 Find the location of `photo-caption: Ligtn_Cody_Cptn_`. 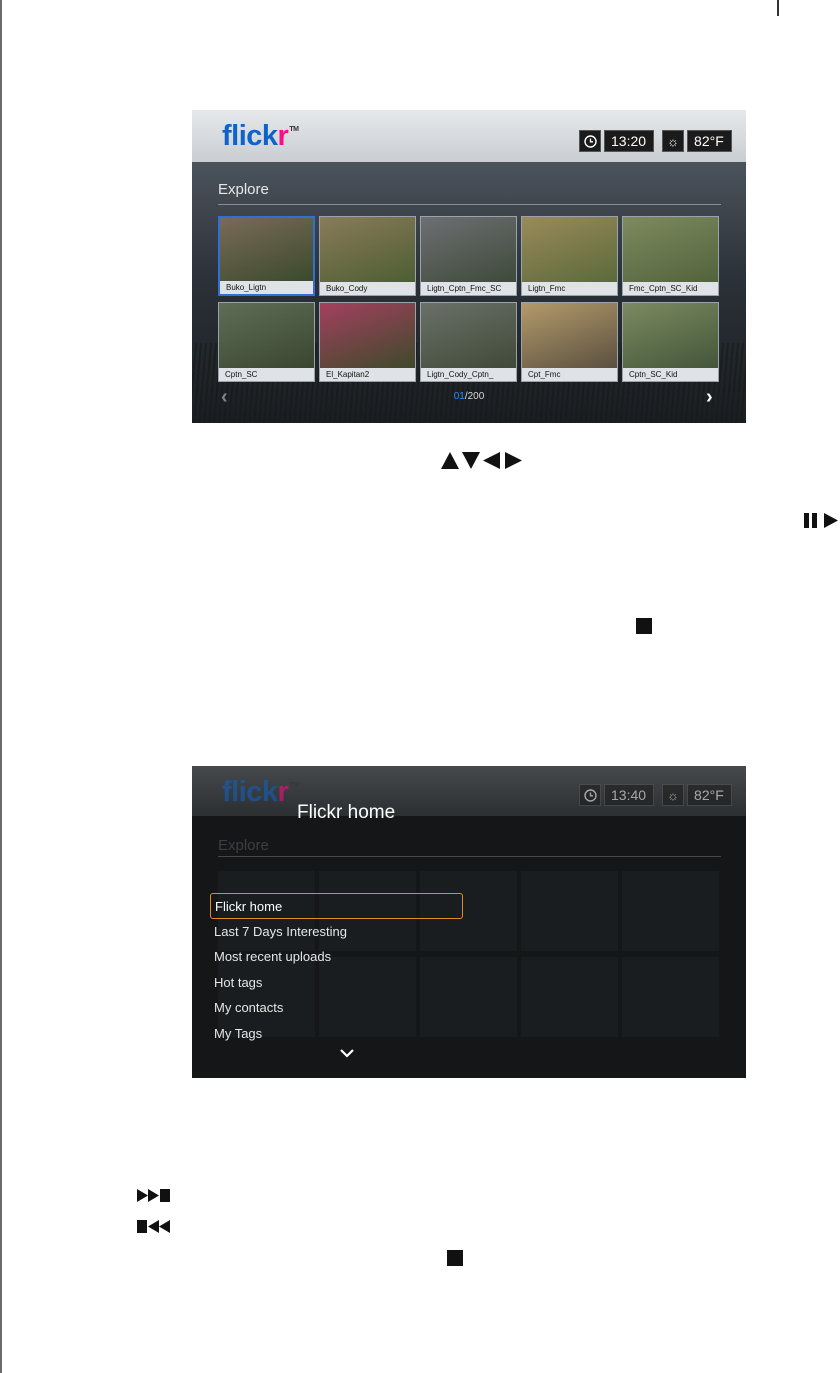

photo-caption: Ligtn_Cody_Cptn_ is located at coordinates (468, 374).